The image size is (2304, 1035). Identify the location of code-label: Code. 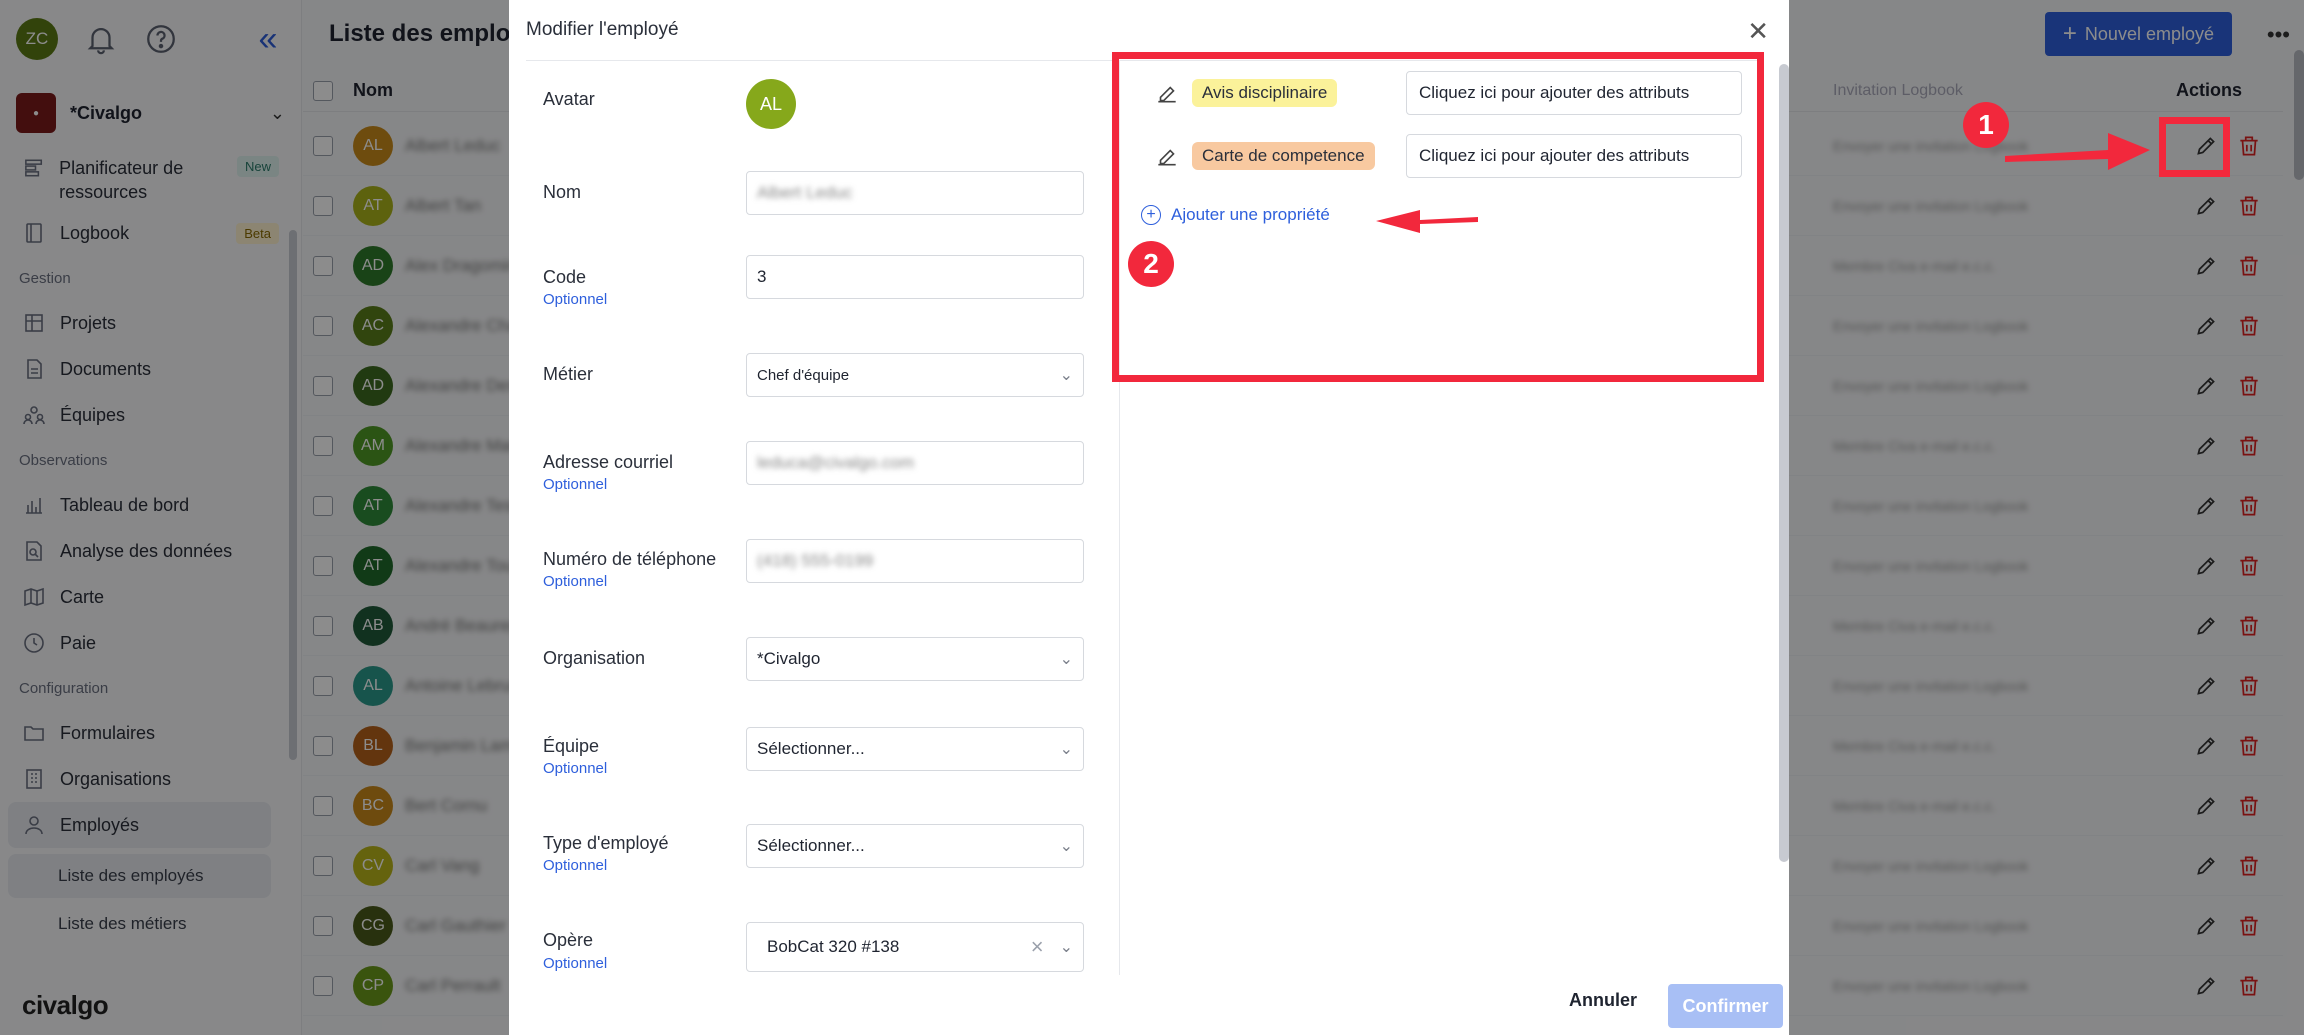
(565, 277).